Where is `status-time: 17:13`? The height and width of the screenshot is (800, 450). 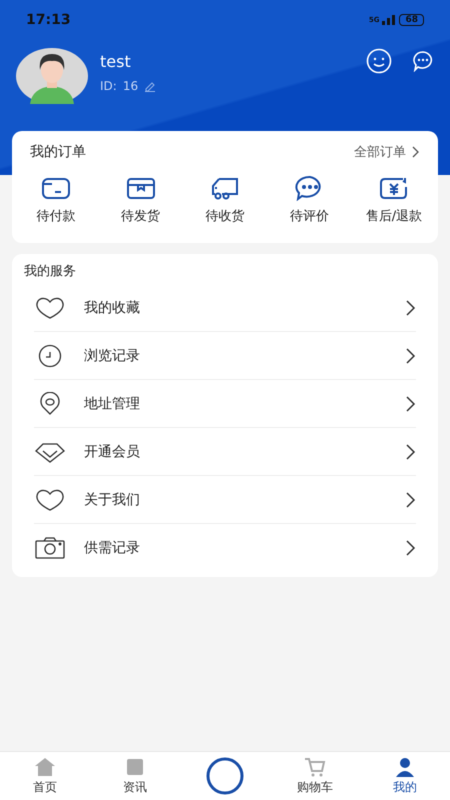 status-time: 17:13 is located at coordinates (48, 20).